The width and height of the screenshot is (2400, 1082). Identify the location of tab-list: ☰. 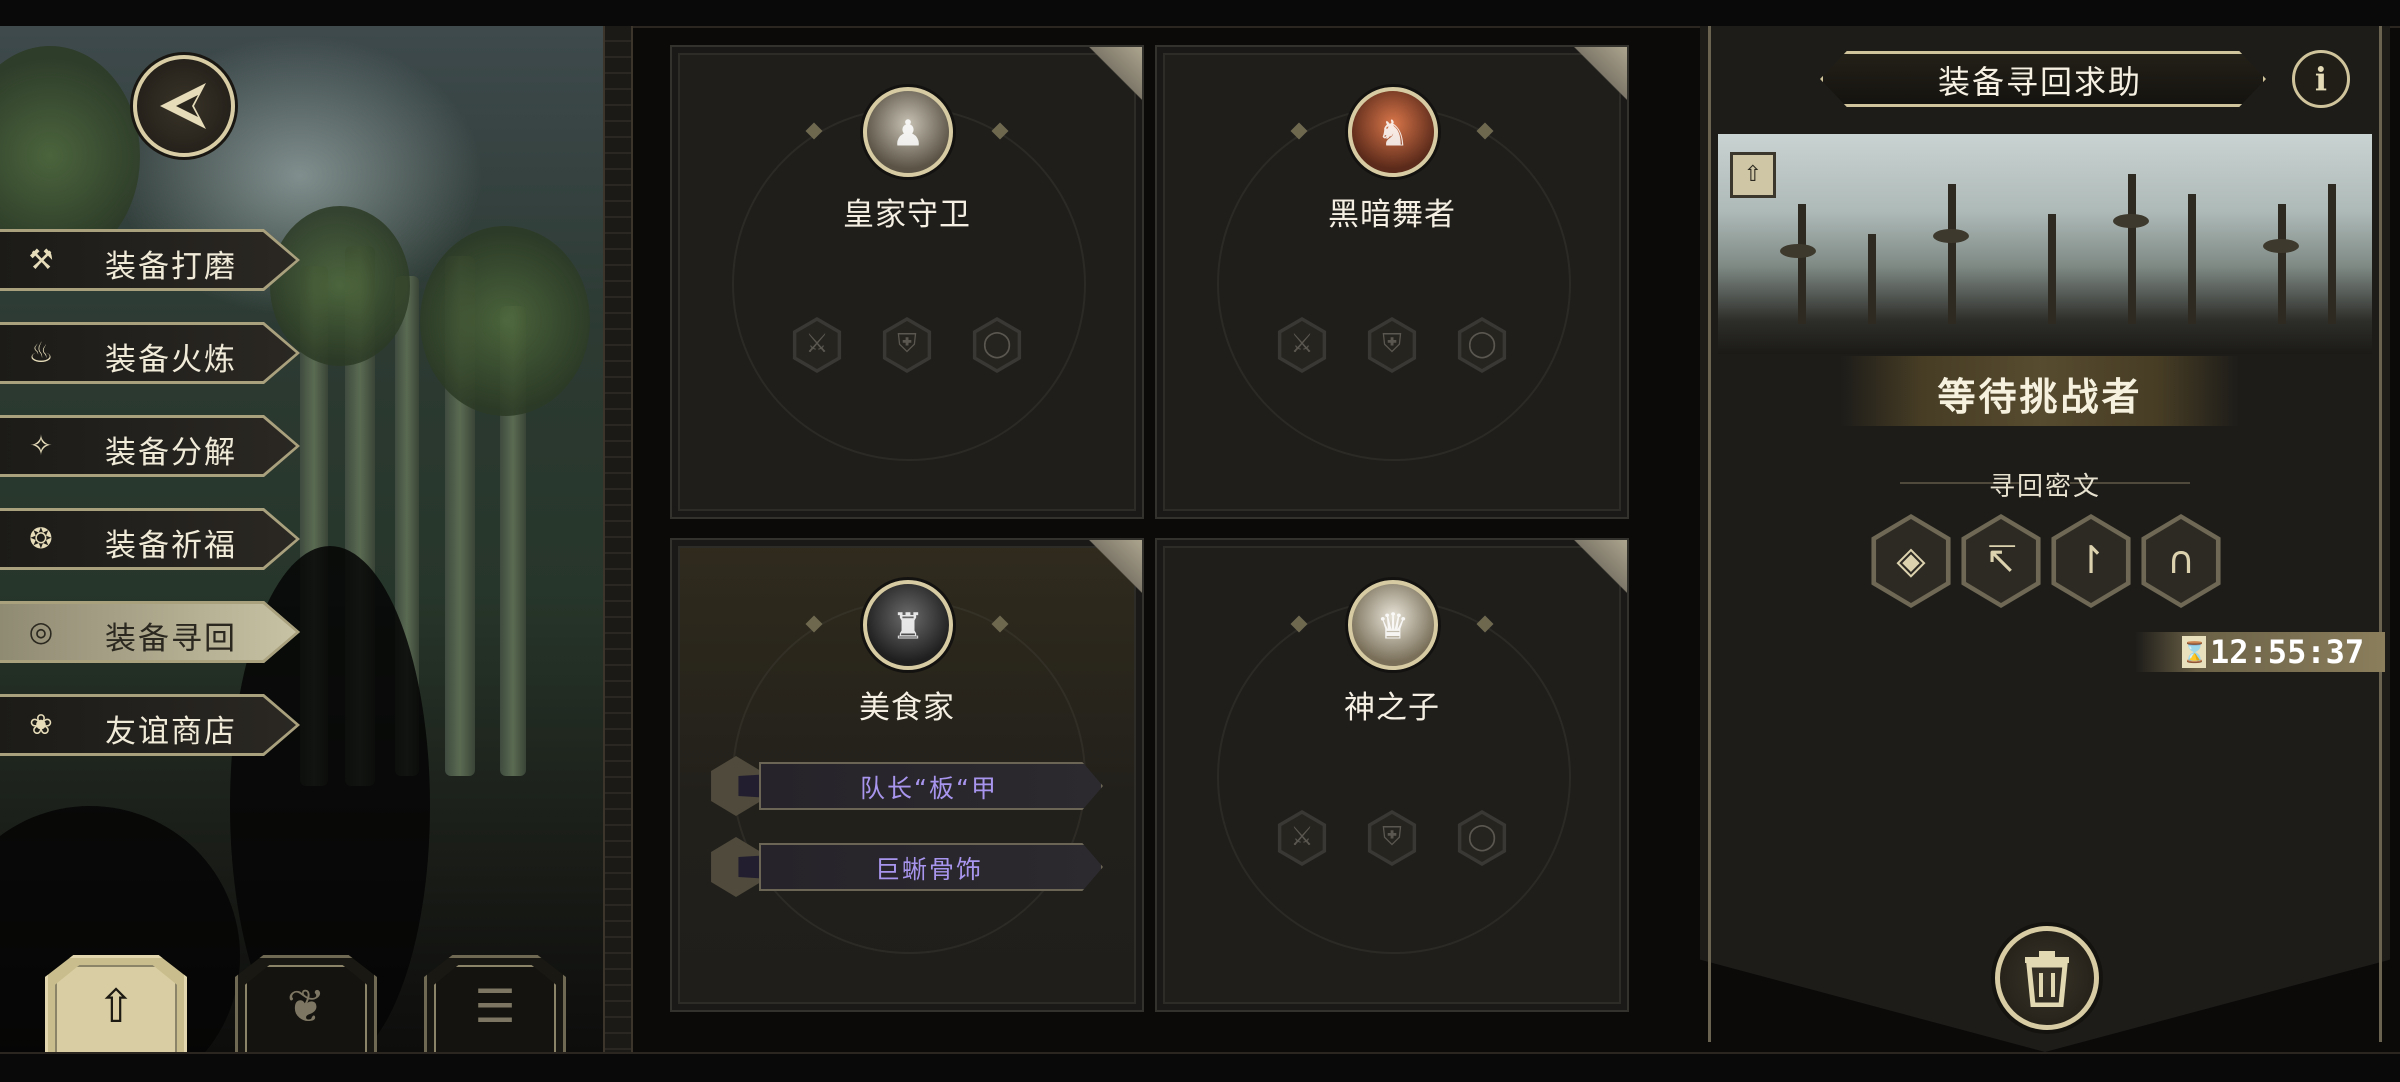
(495, 1005).